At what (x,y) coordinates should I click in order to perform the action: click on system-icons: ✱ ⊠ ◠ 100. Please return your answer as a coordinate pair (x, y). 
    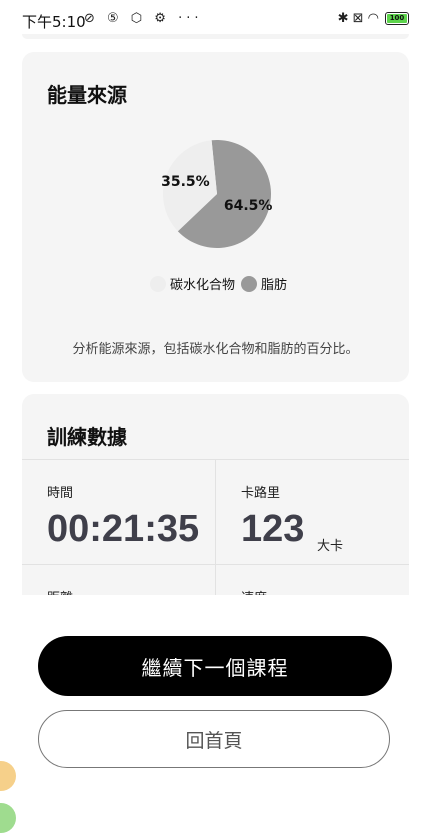
    Looking at the image, I should click on (373, 18).